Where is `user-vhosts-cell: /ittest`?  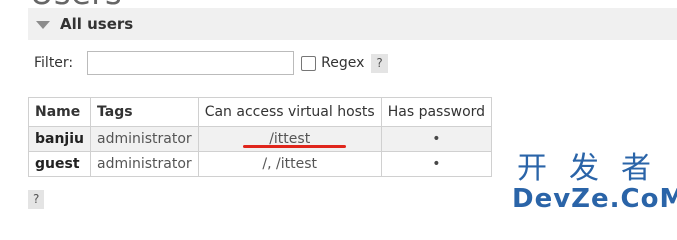
user-vhosts-cell: /ittest is located at coordinates (289, 139).